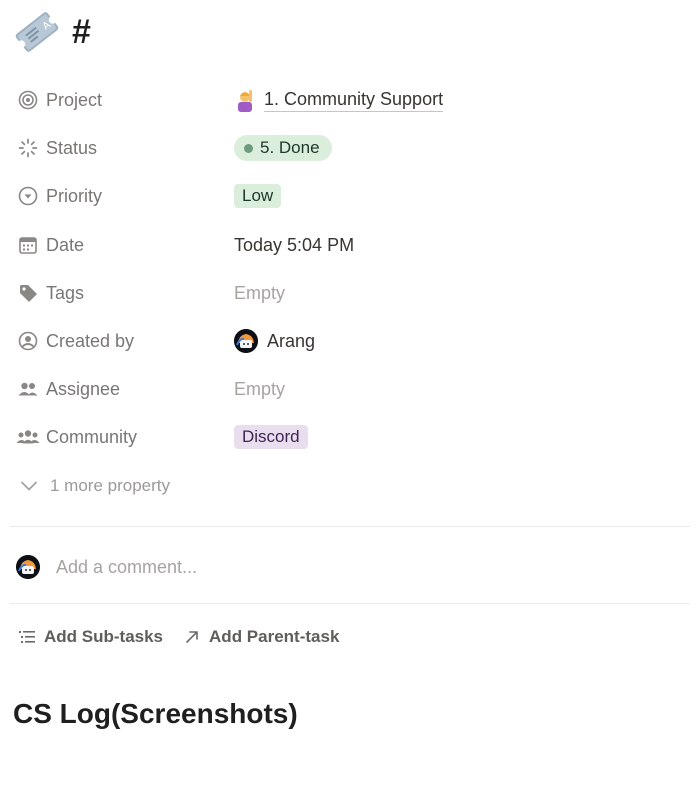 Image resolution: width=700 pixels, height=801 pixels. I want to click on project-link: 1. Community Support, so click(354, 100).